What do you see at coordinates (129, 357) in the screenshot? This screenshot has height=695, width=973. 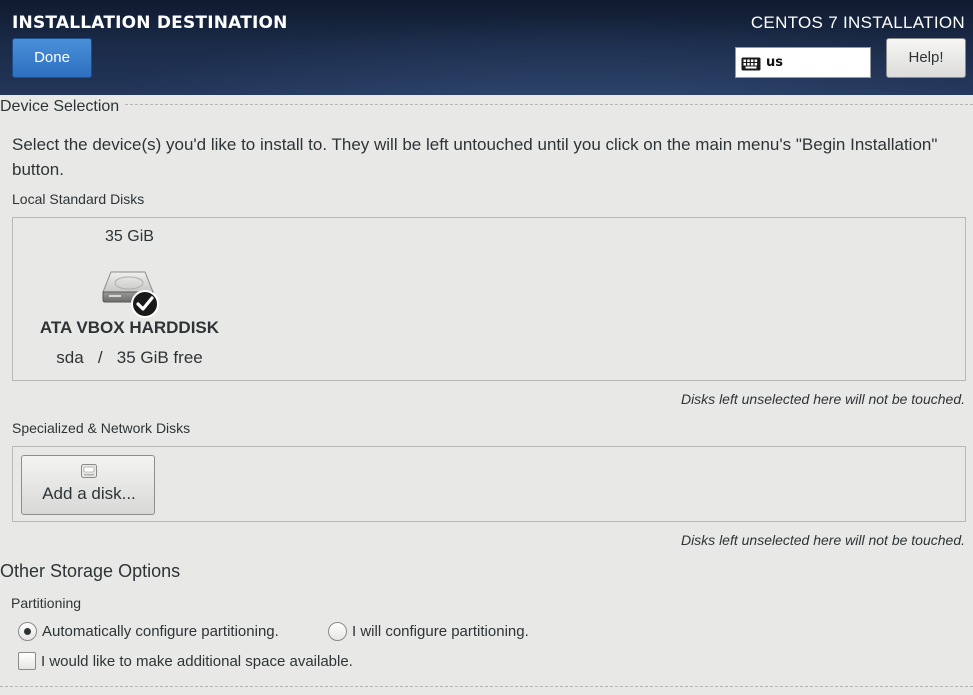 I see `disk-detail: sda / 35 GiB free` at bounding box center [129, 357].